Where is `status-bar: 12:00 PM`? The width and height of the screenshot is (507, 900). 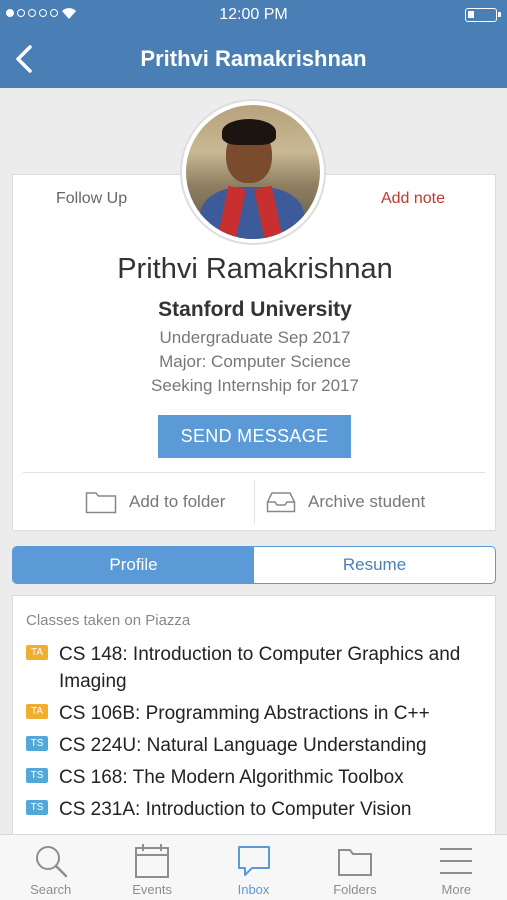
status-bar: 12:00 PM is located at coordinates (253, 15).